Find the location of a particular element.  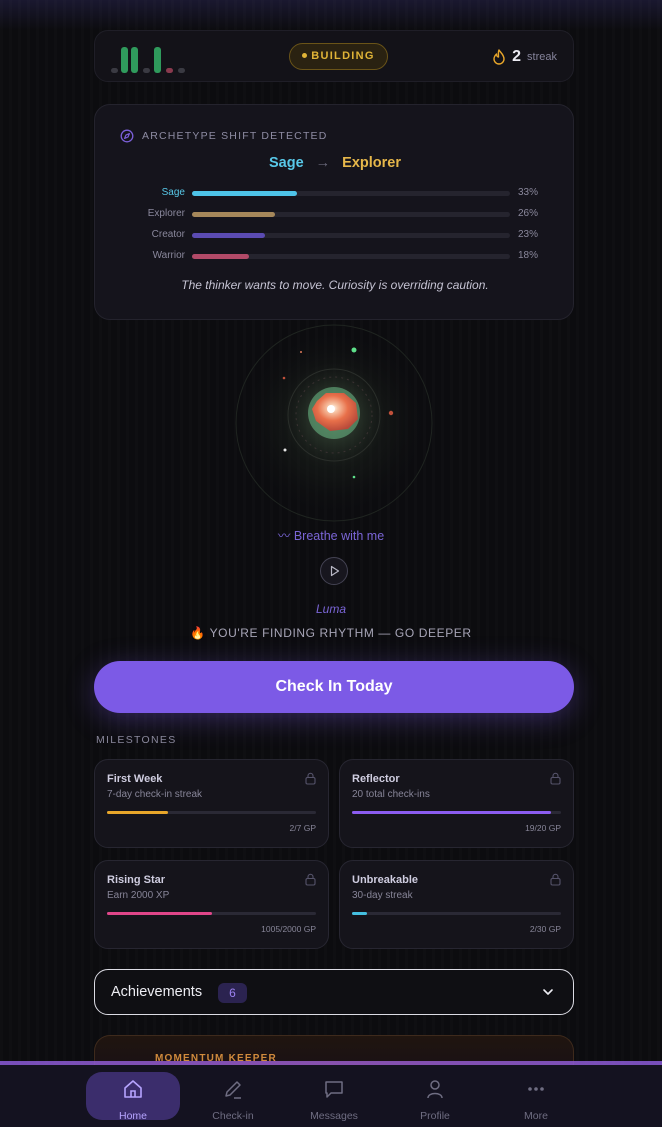

streak-counter: 2 streak is located at coordinates (524, 57).